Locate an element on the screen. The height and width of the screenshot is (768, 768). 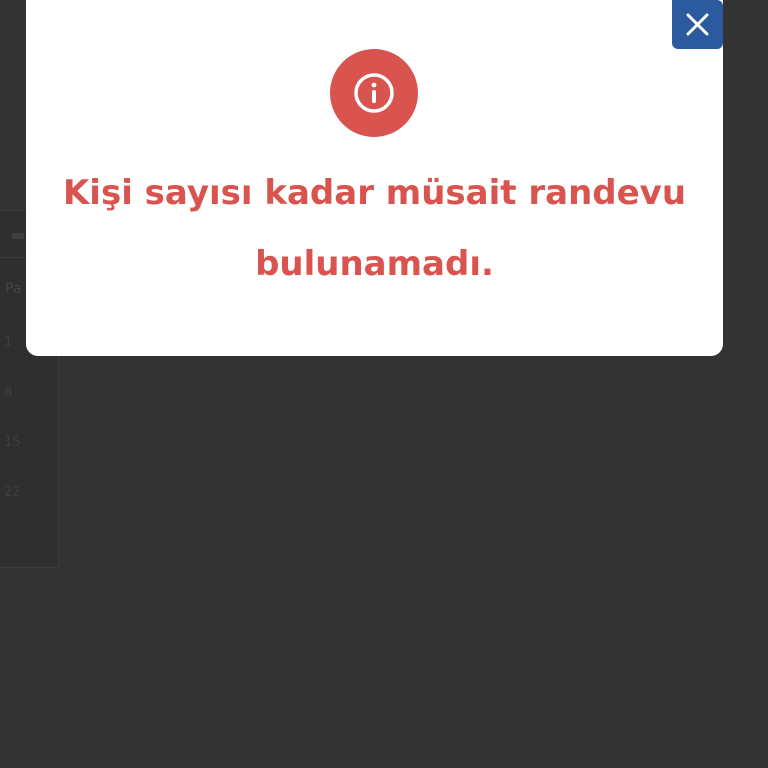
close-icon is located at coordinates (697, 24).